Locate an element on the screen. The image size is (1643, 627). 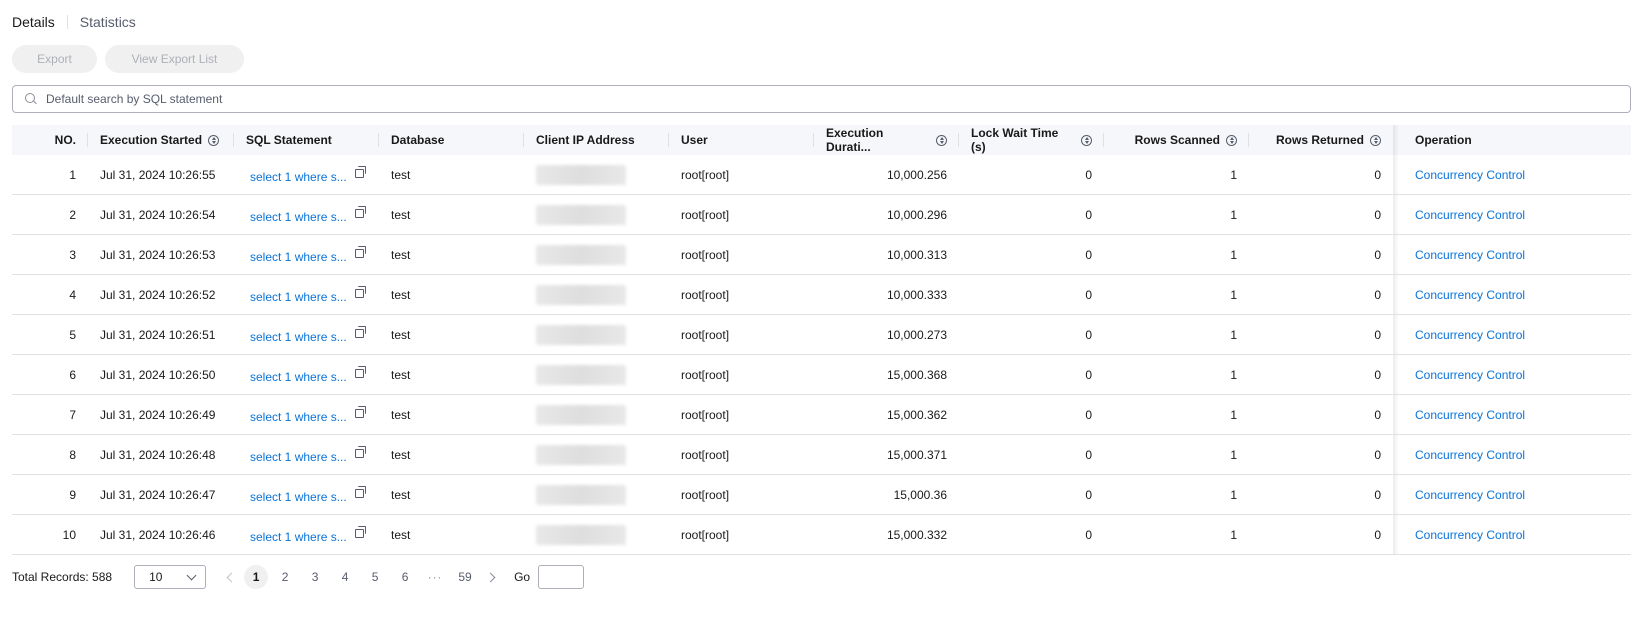
page-3: 3 is located at coordinates (315, 577).